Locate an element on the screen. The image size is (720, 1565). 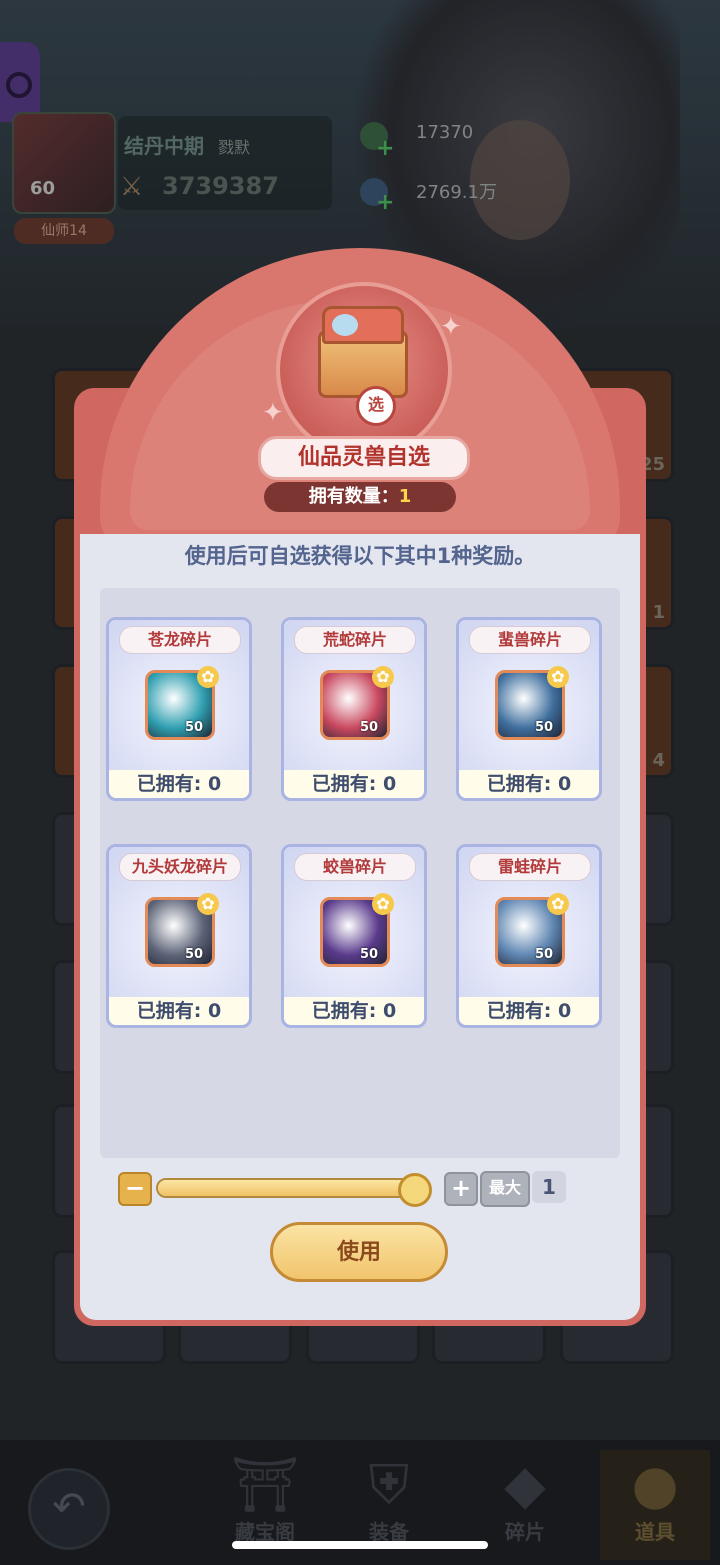
reward-card: 蜚兽碎片 ✿ 50 已拥有: 0 is located at coordinates (529, 709).